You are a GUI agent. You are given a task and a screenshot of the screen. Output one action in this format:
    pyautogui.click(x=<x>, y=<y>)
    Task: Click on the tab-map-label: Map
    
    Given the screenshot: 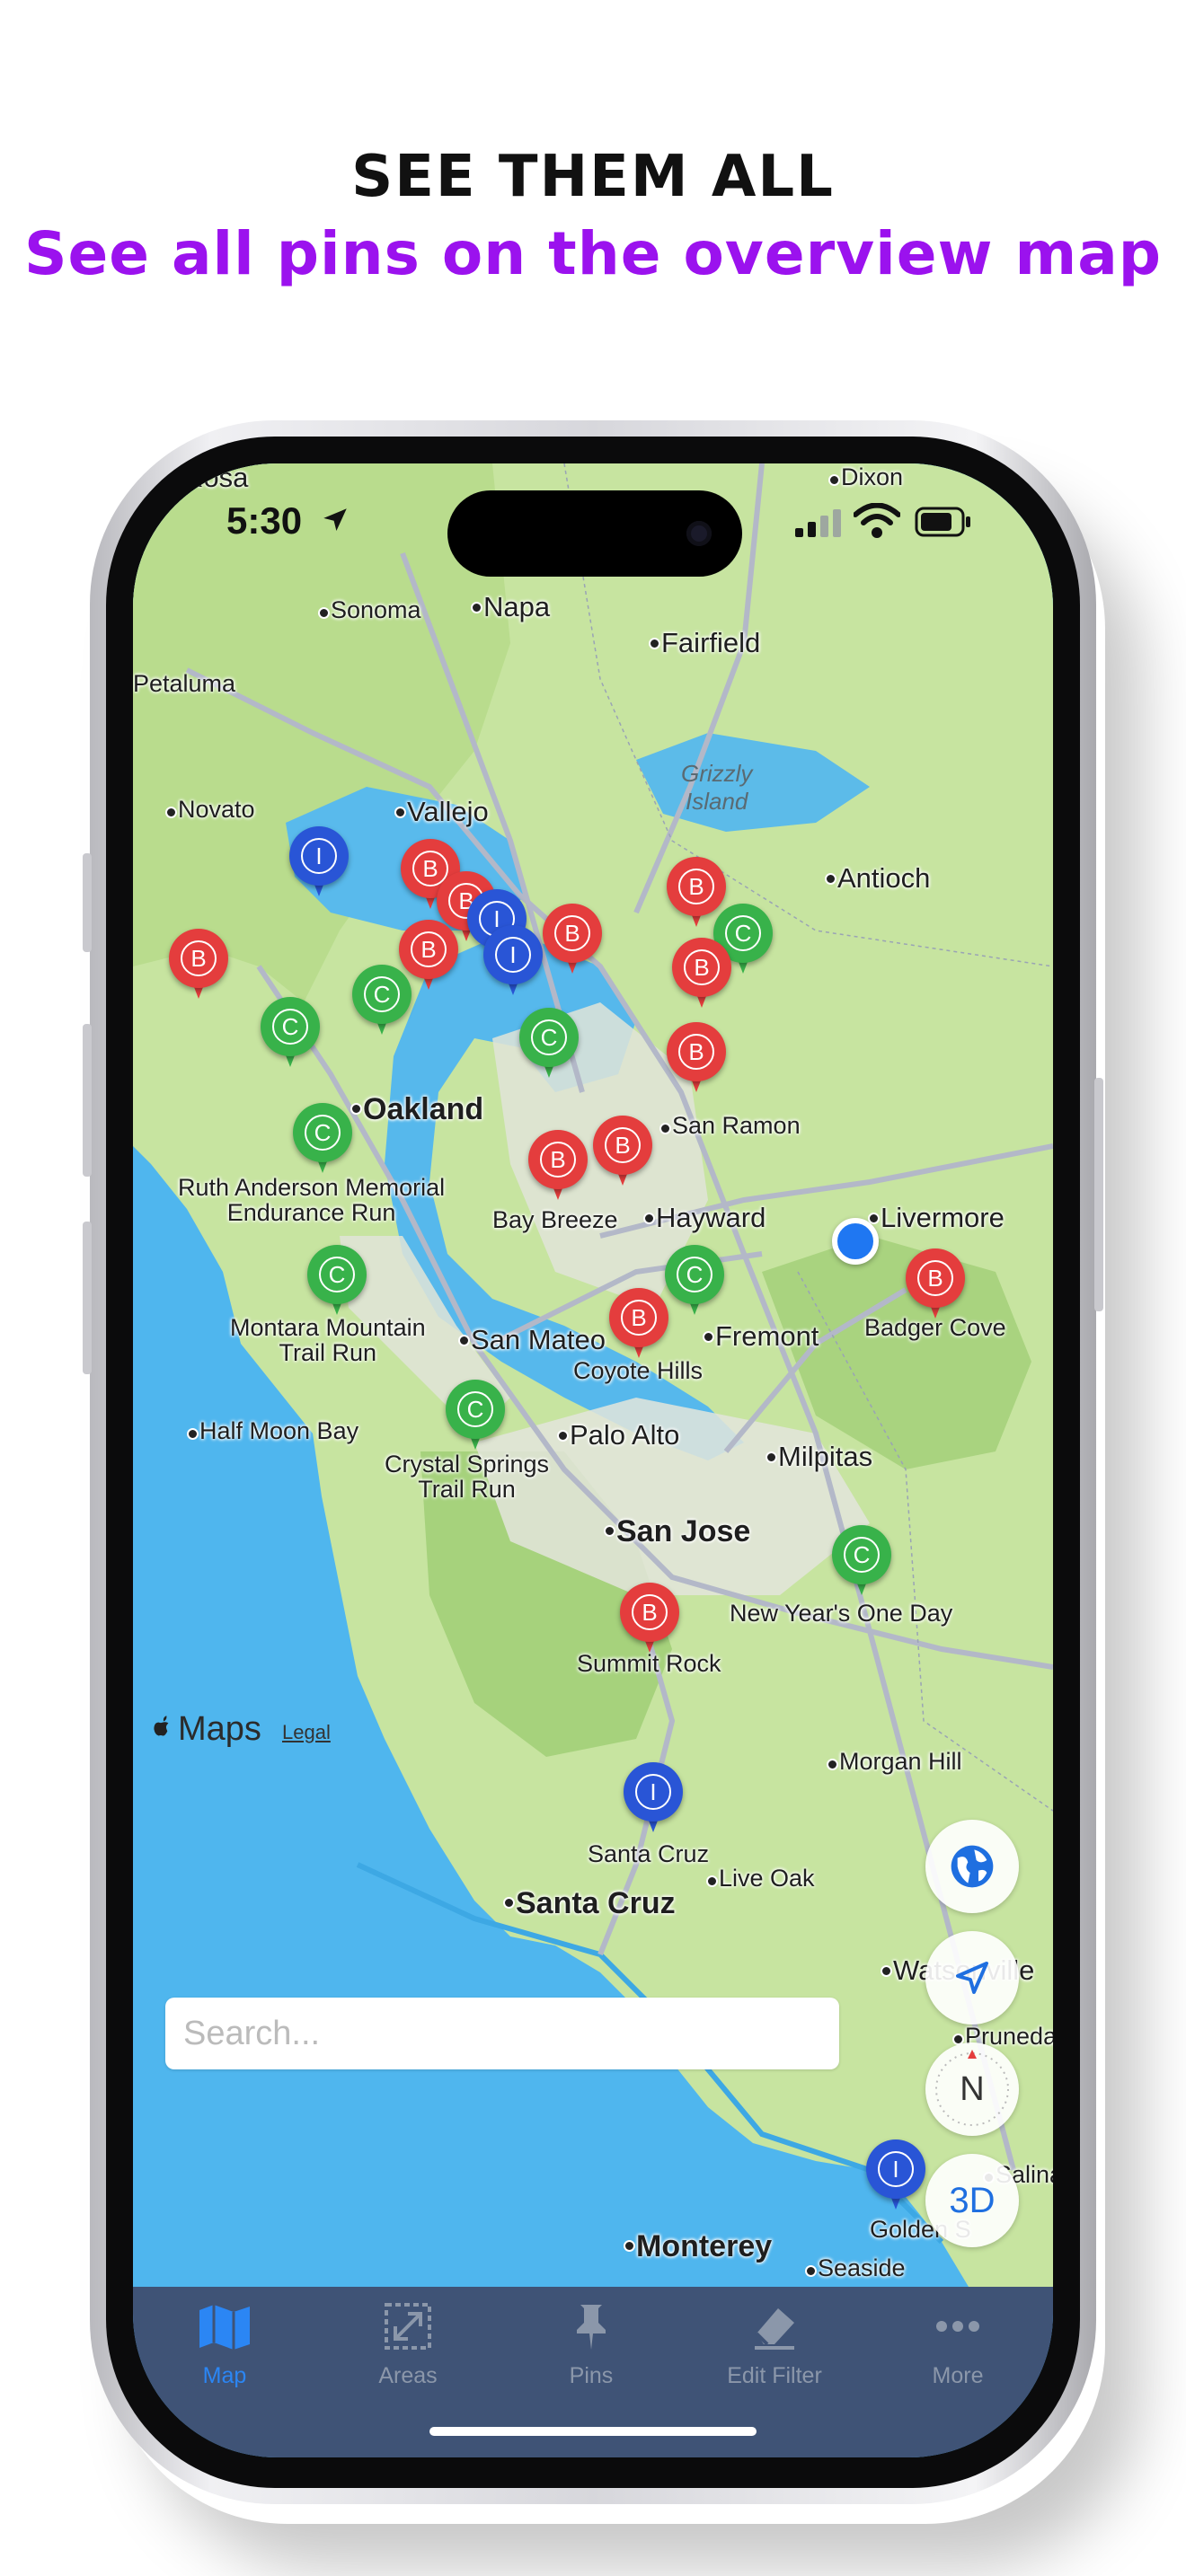 What is the action you would take?
    pyautogui.click(x=224, y=2375)
    